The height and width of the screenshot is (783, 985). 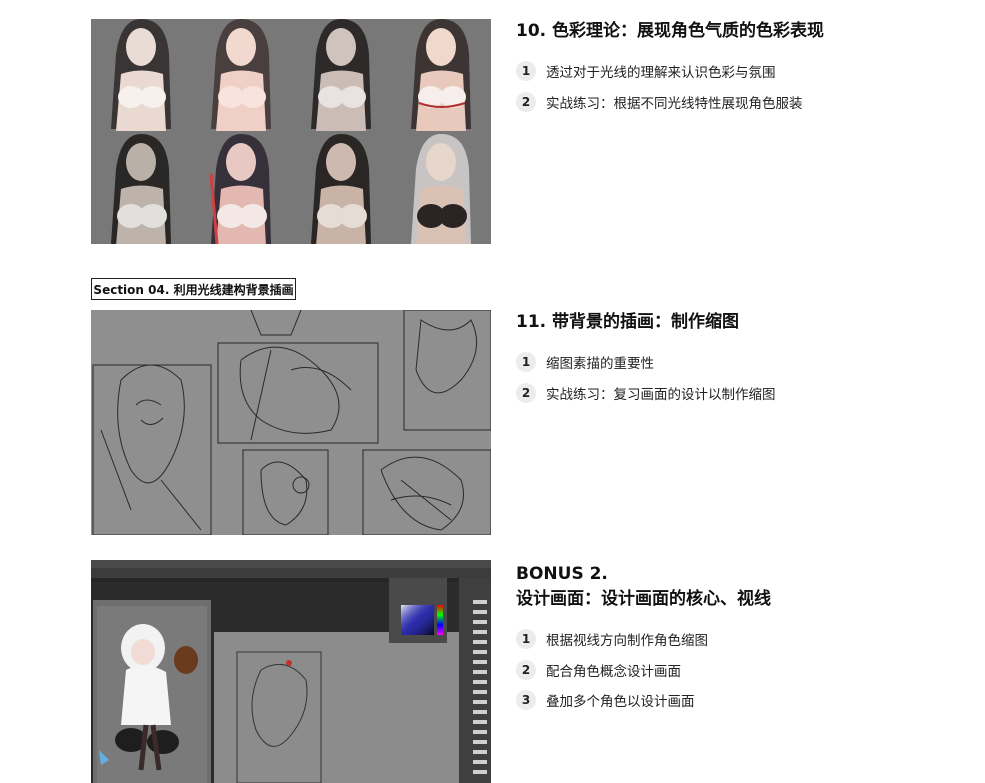 I want to click on thumbnail-sketch-image, so click(x=291, y=422).